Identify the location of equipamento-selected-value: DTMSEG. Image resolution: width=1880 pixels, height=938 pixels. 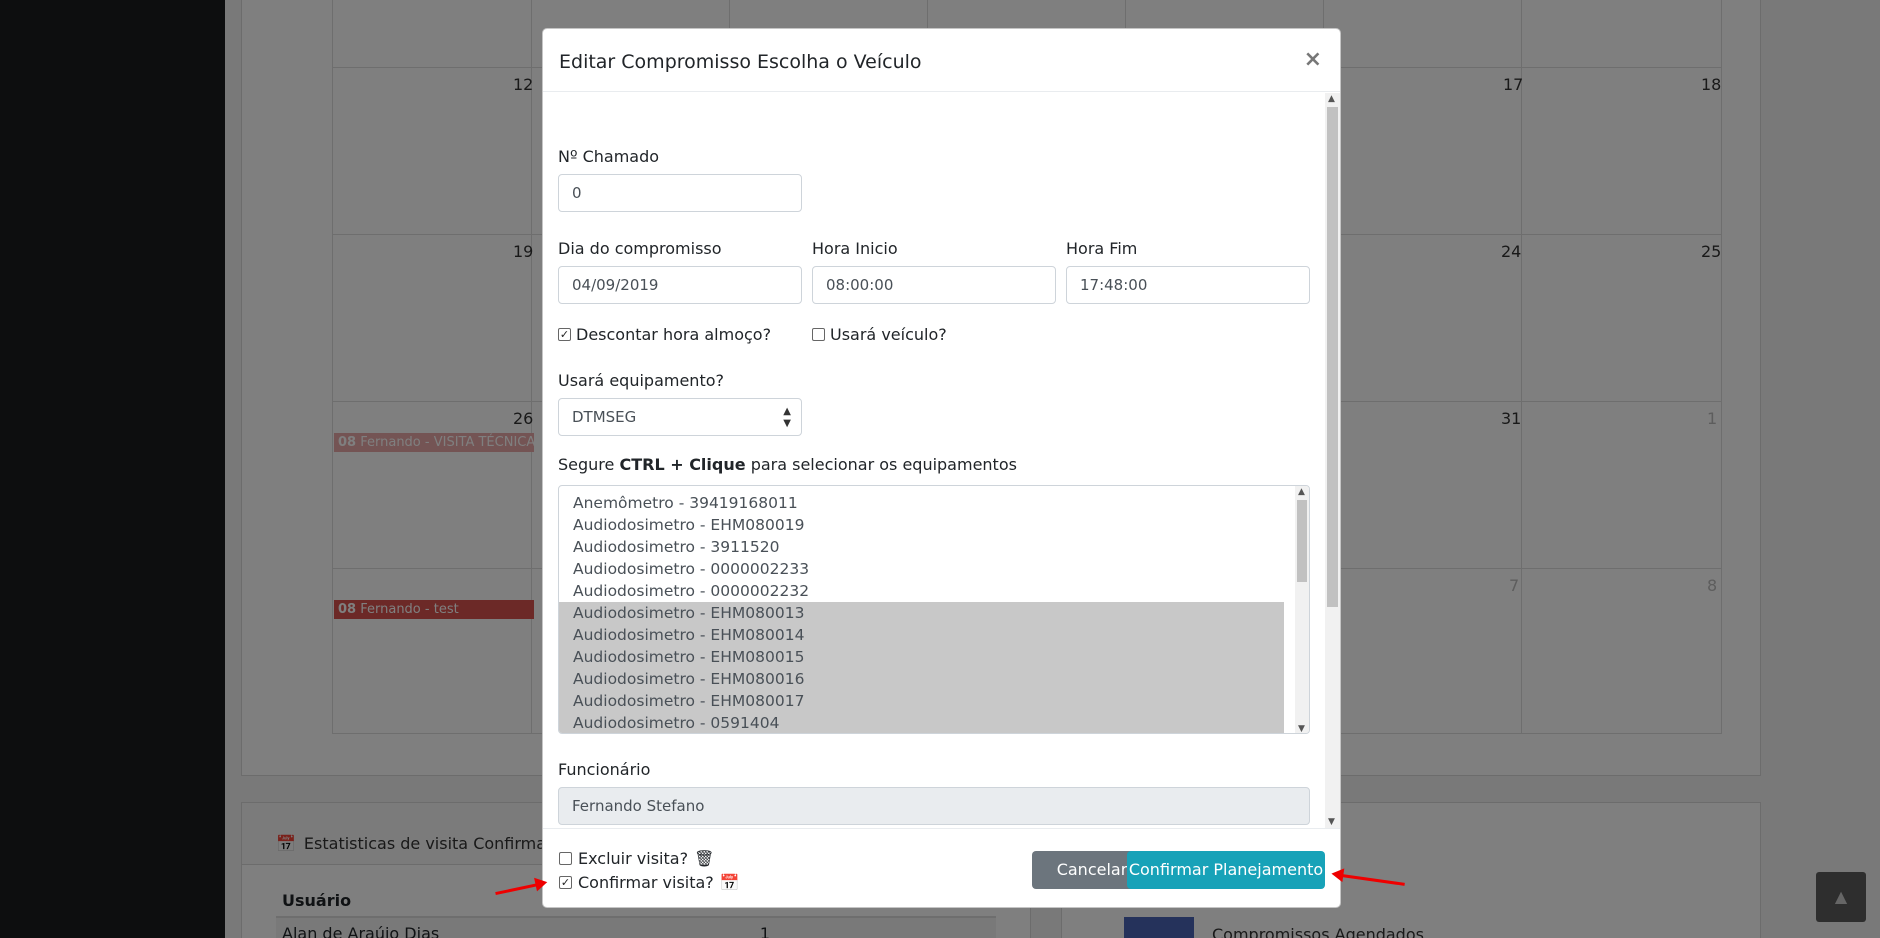
(604, 417).